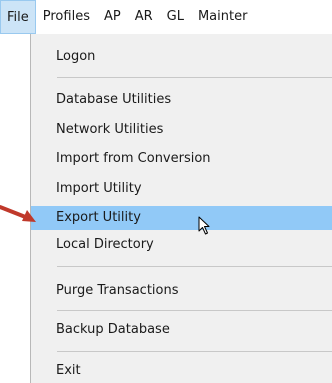 The height and width of the screenshot is (383, 332). Describe the element at coordinates (105, 244) in the screenshot. I see `menu-item-label: Local Directory` at that location.